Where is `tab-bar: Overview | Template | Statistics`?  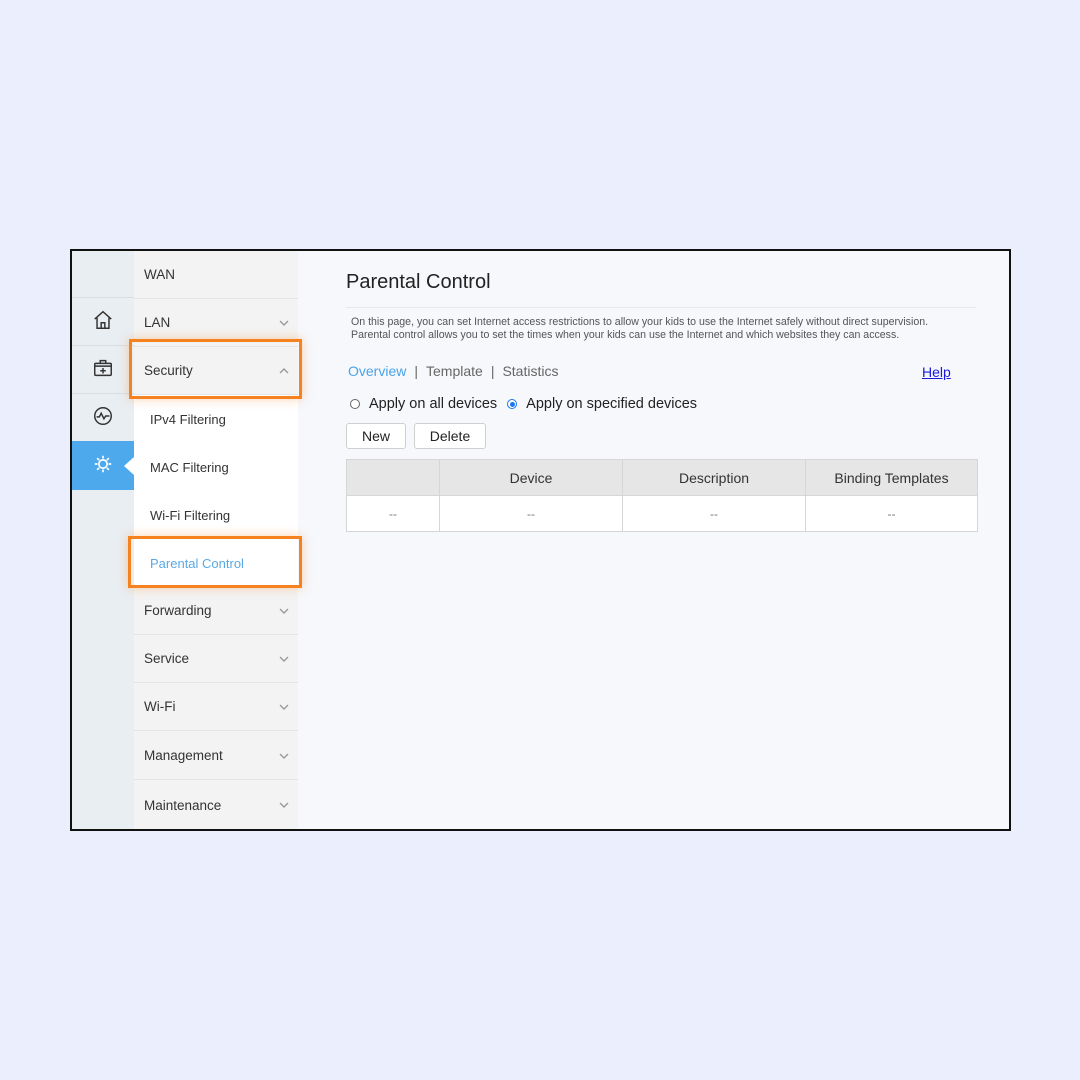 tab-bar: Overview | Template | Statistics is located at coordinates (453, 371).